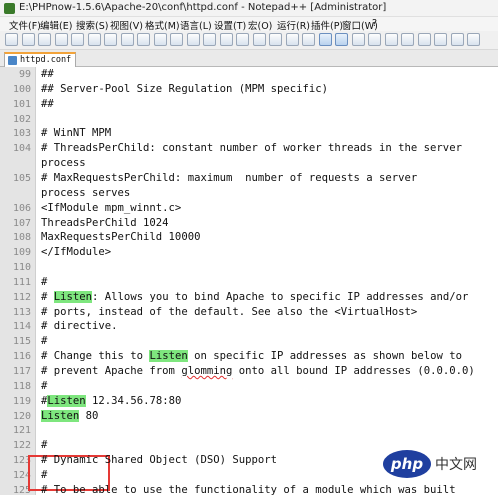 The width and height of the screenshot is (498, 498). I want to click on code-text: 80, so click(89, 415).